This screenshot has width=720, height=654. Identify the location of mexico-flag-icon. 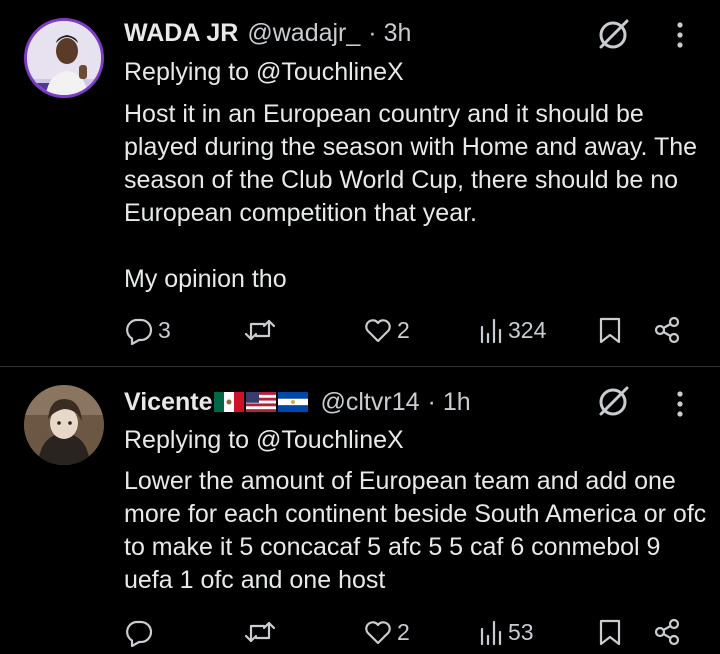
(229, 402).